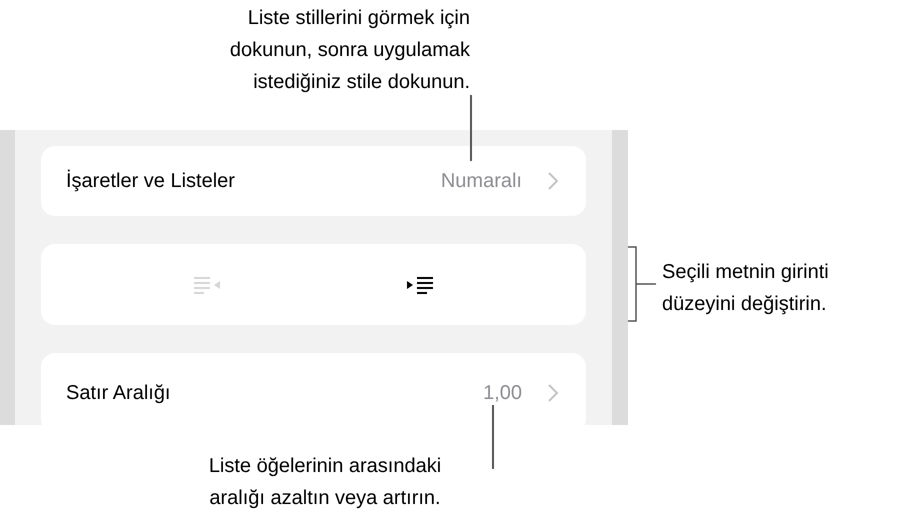 Image resolution: width=920 pixels, height=524 pixels. Describe the element at coordinates (745, 288) in the screenshot. I see `callout-text: Seçili metnin girinti düzeyini değiştirin.` at that location.